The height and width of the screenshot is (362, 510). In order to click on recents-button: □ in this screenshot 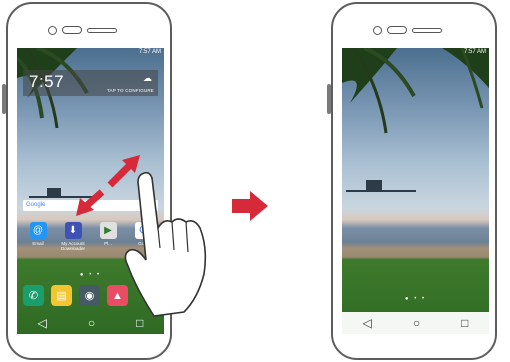, I will do `click(464, 323)`.